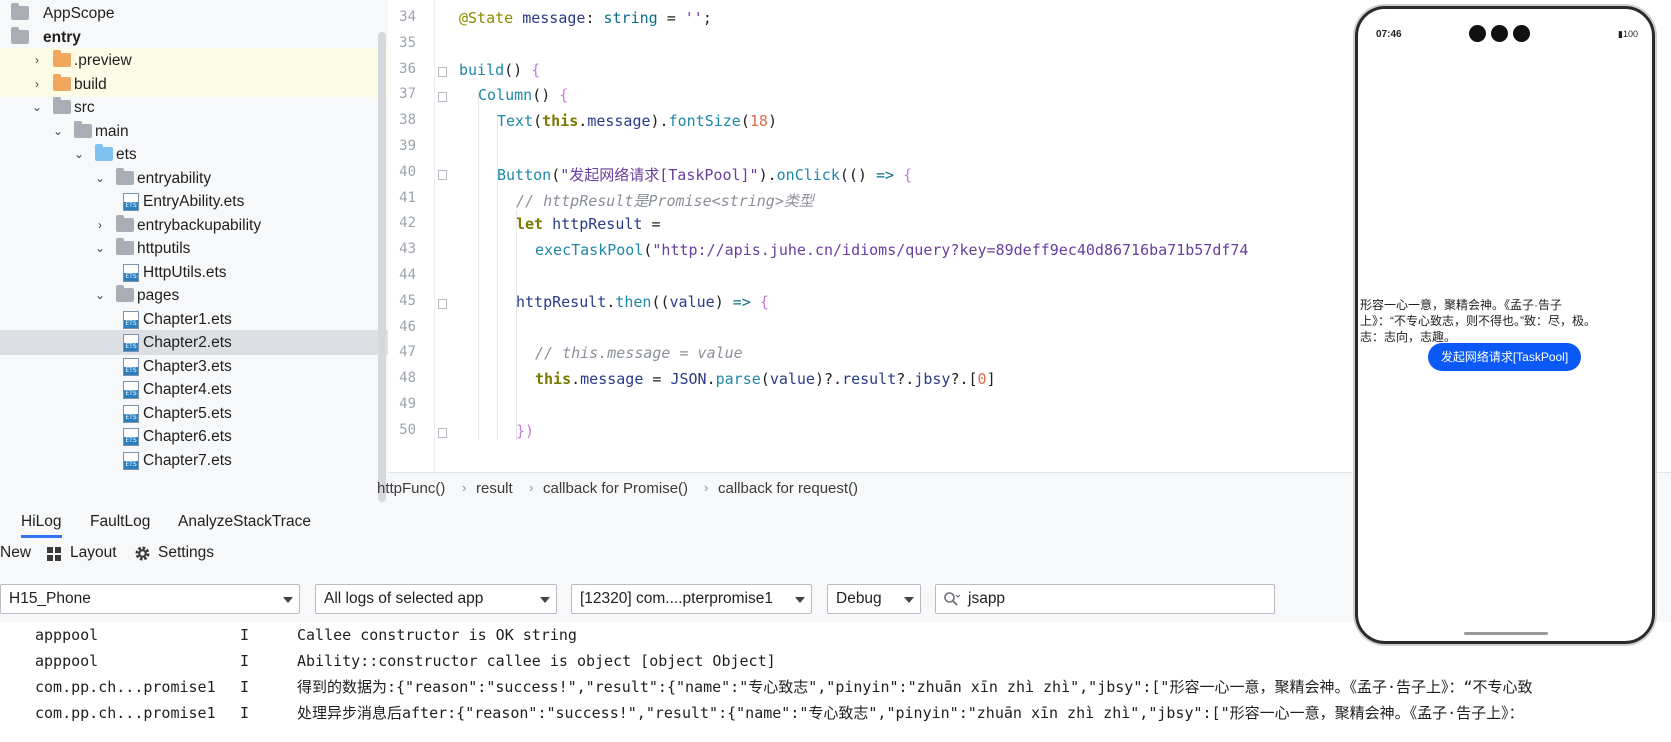 Image resolution: width=1671 pixels, height=742 pixels. What do you see at coordinates (187, 366) in the screenshot?
I see `tree-item-label: Chapter3.ets` at bounding box center [187, 366].